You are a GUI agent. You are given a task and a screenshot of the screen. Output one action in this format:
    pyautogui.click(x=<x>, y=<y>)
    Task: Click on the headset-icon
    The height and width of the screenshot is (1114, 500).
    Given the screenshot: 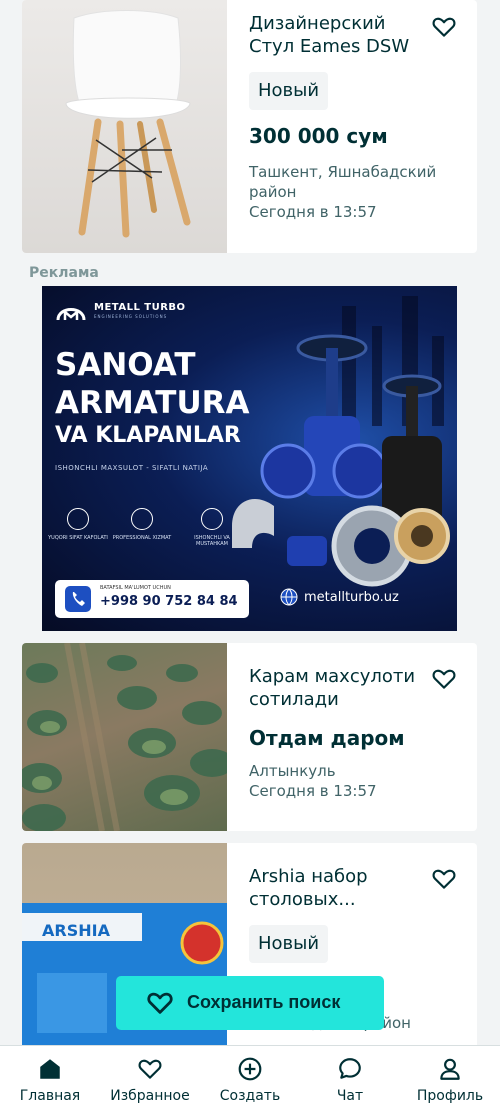 What is the action you would take?
    pyautogui.click(x=142, y=519)
    